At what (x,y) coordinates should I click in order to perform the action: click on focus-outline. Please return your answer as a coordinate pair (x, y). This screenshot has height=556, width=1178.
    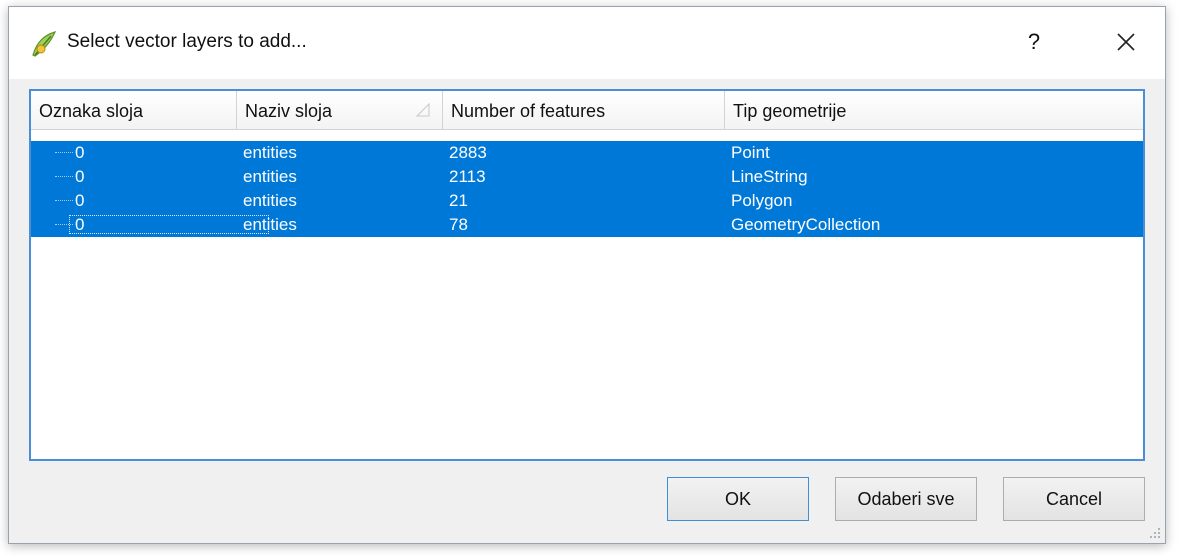
    Looking at the image, I should click on (169, 224).